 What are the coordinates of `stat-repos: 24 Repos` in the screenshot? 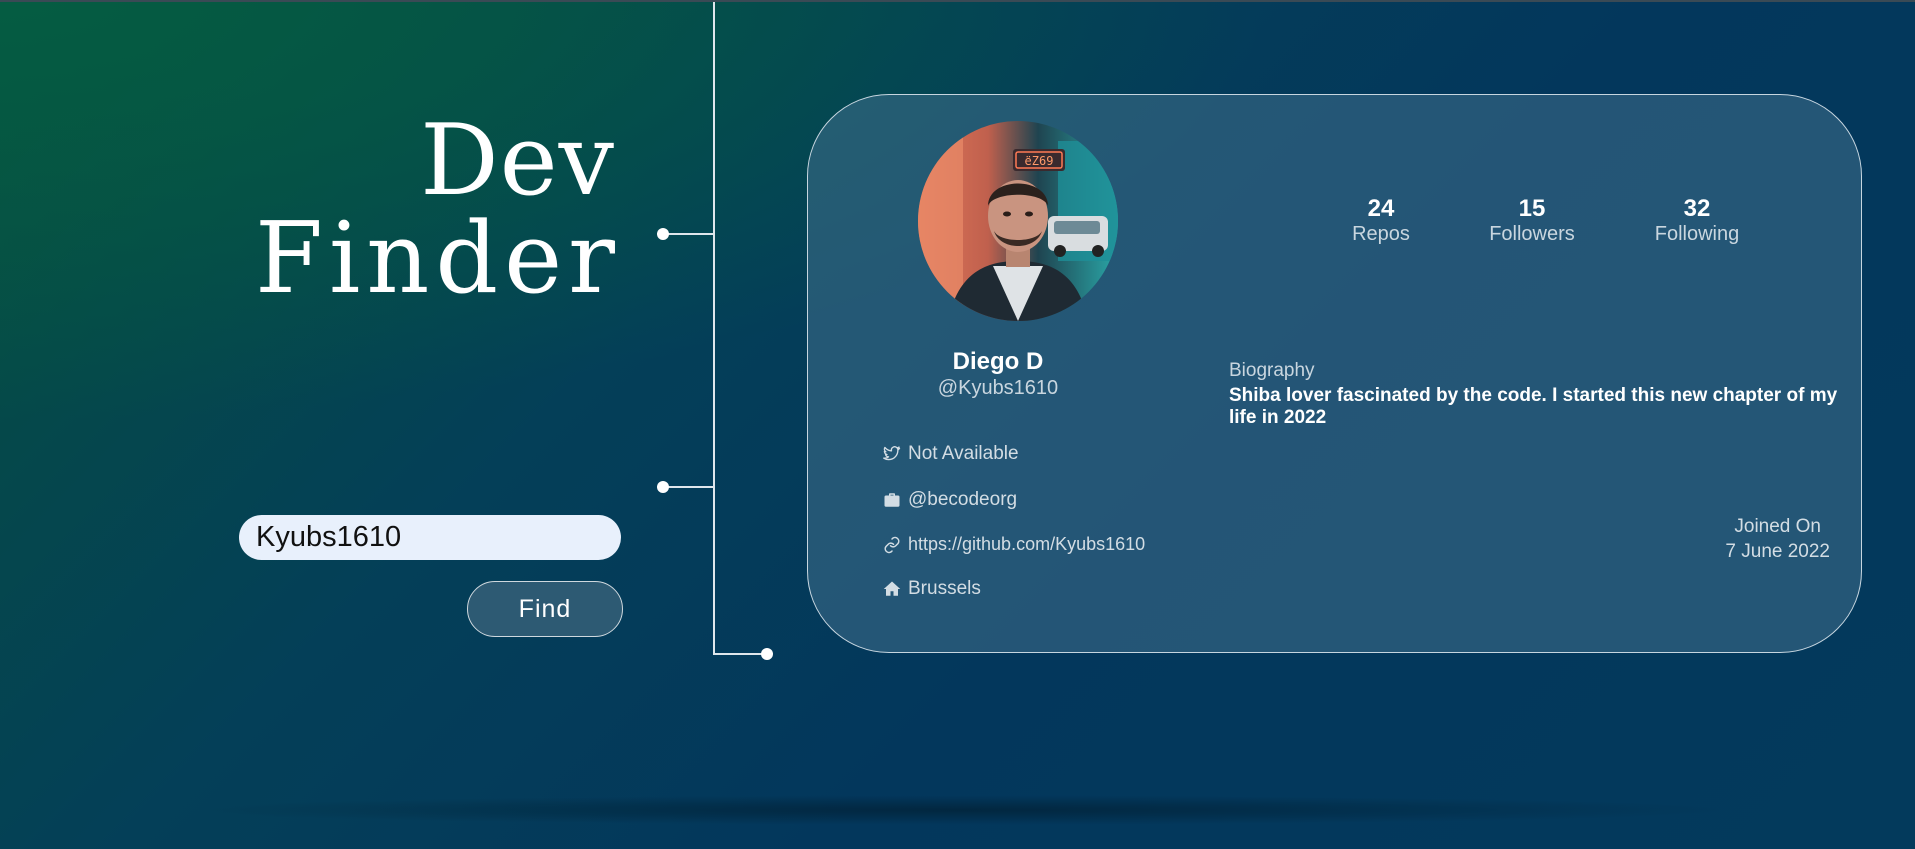 It's located at (1381, 221).